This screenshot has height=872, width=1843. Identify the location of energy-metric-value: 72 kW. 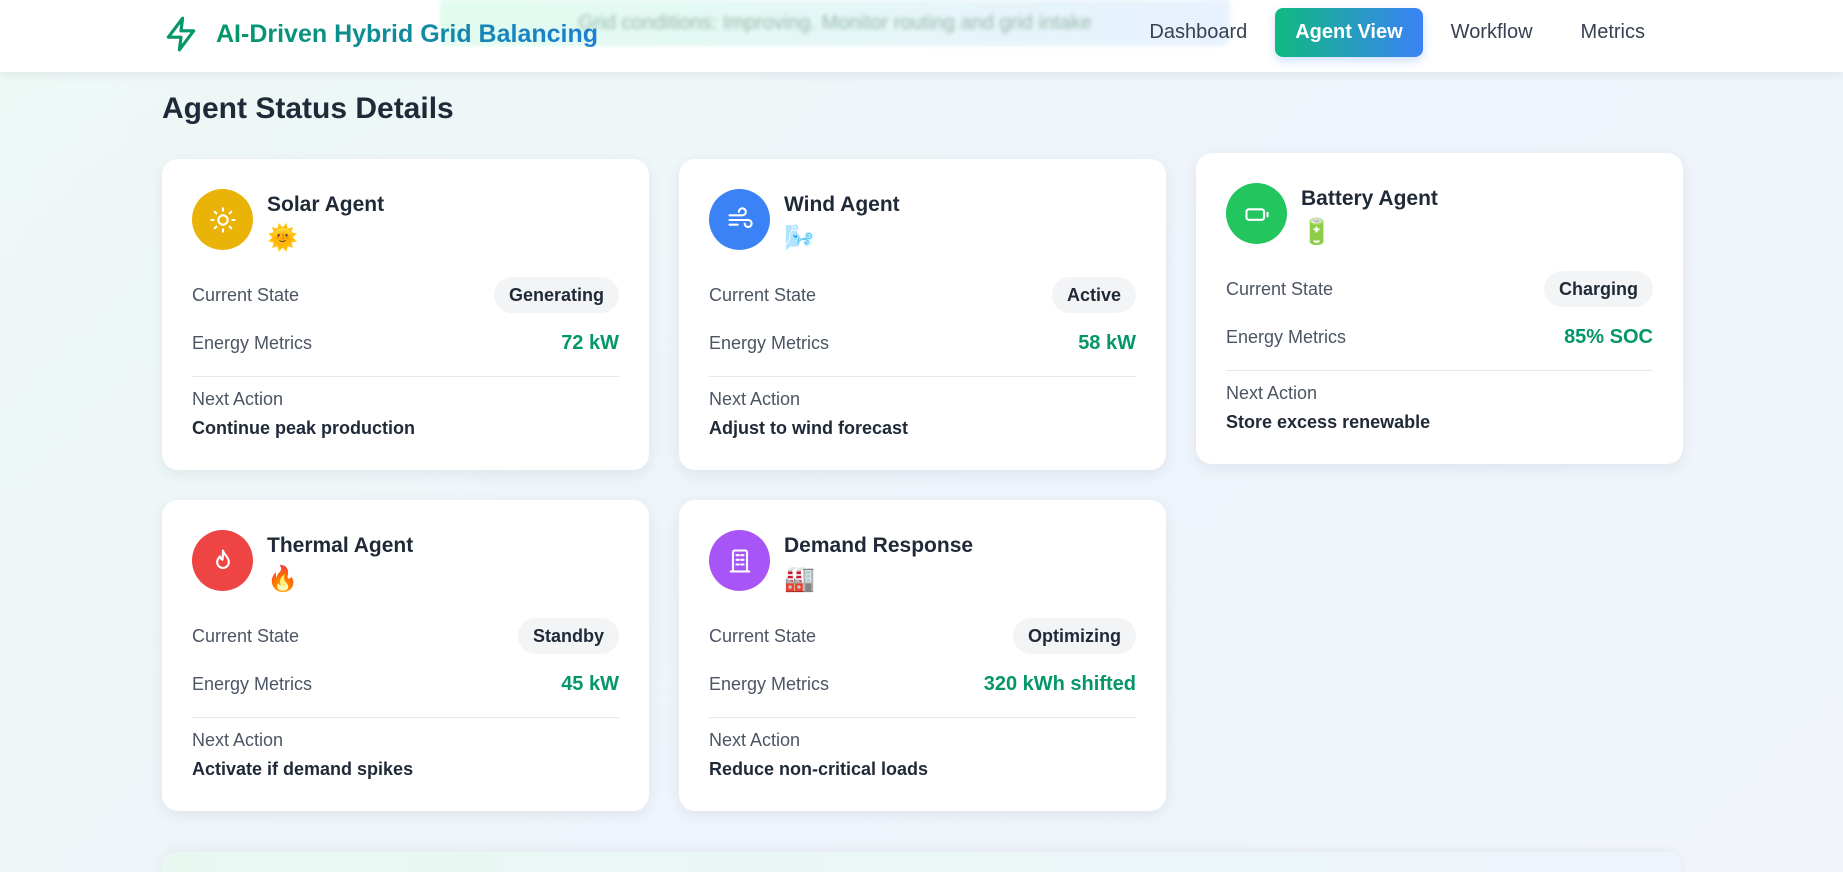
(590, 342).